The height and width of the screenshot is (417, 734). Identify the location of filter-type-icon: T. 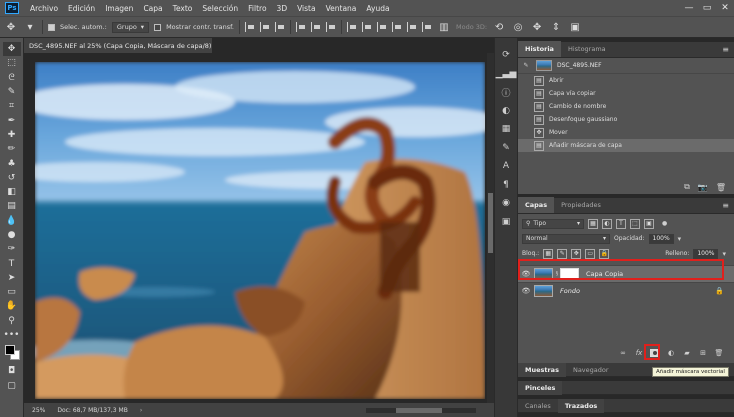
(621, 223).